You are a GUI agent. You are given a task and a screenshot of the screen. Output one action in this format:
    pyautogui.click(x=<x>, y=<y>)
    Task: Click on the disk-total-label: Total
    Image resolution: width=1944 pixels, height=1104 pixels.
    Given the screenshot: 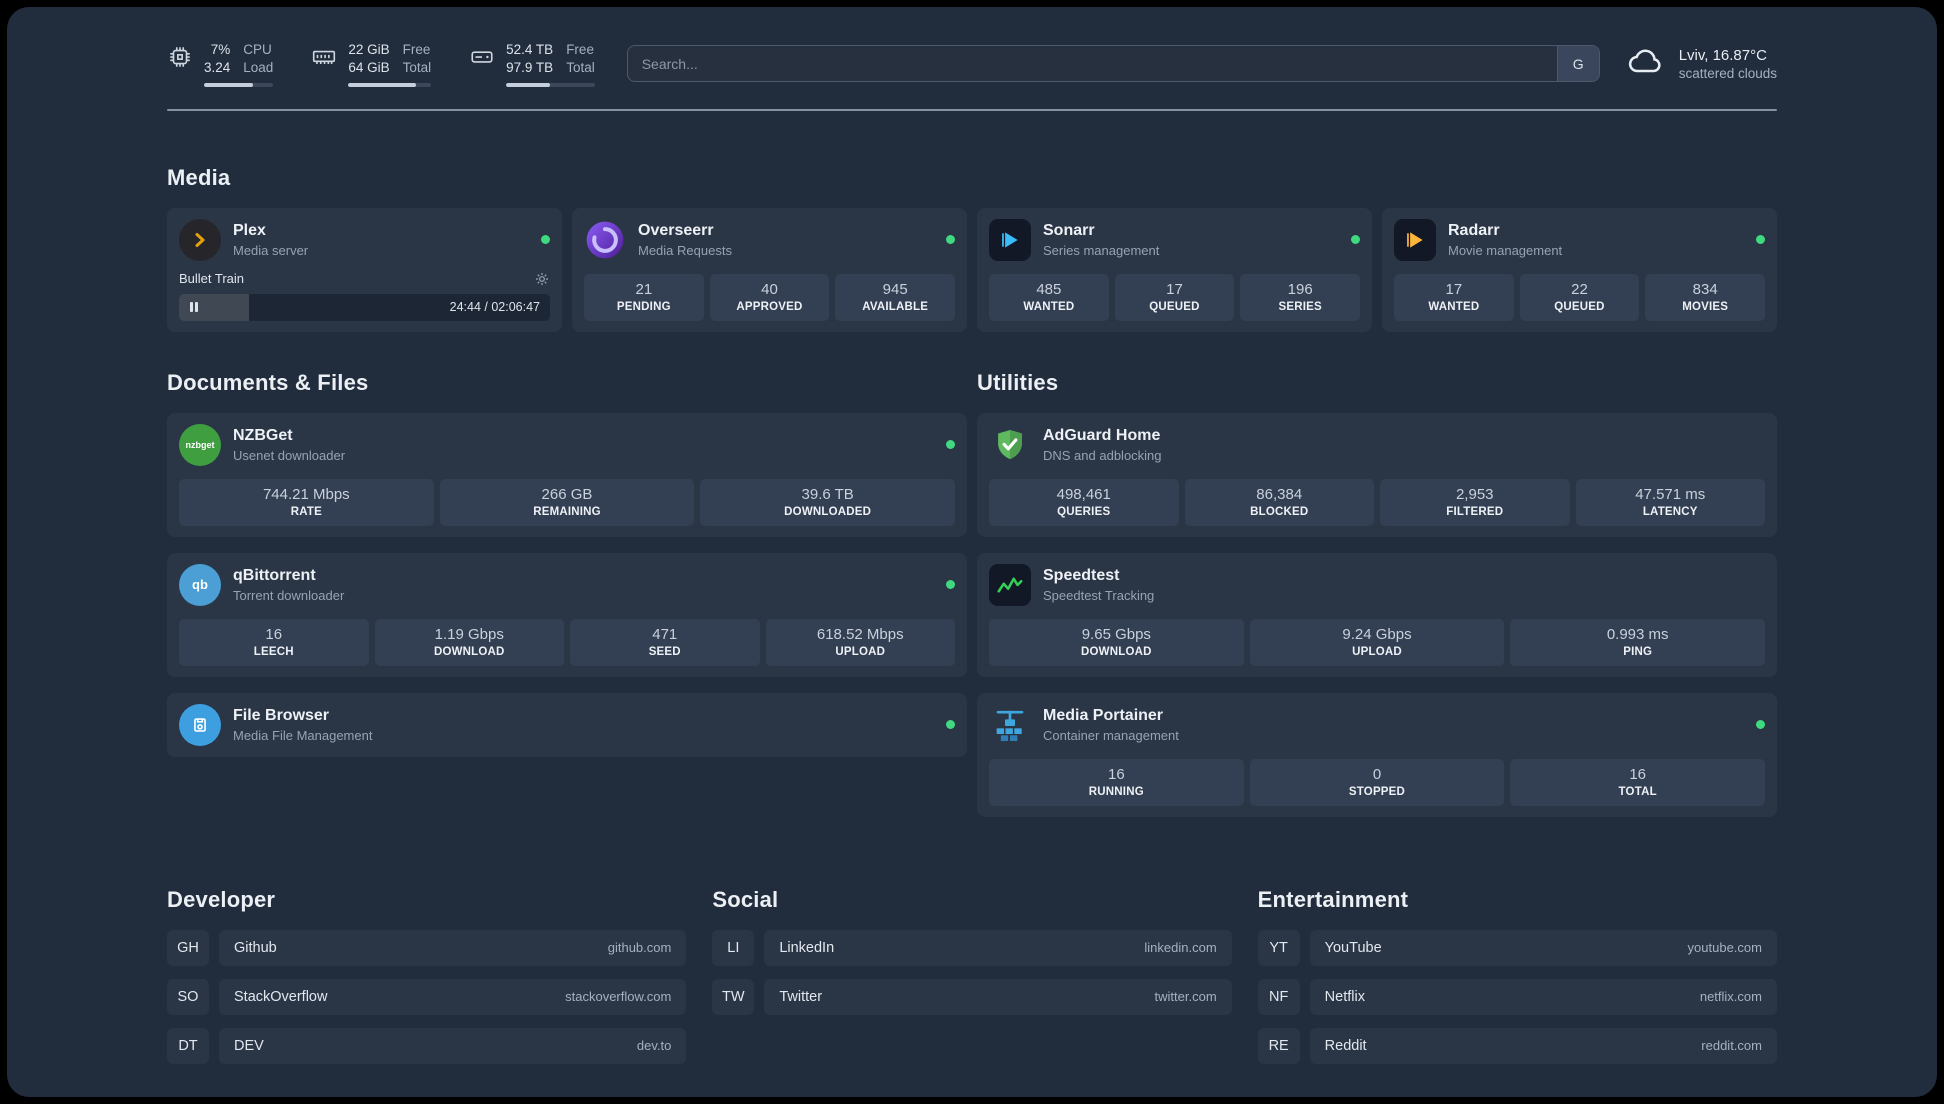 What is the action you would take?
    pyautogui.click(x=580, y=67)
    